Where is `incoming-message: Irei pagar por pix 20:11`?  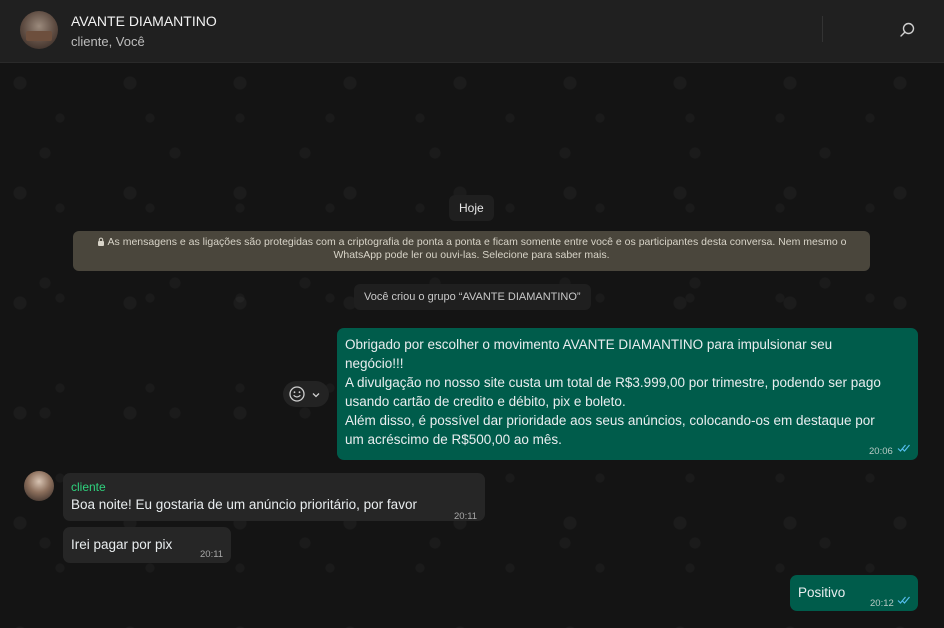 incoming-message: Irei pagar por pix 20:11 is located at coordinates (147, 545).